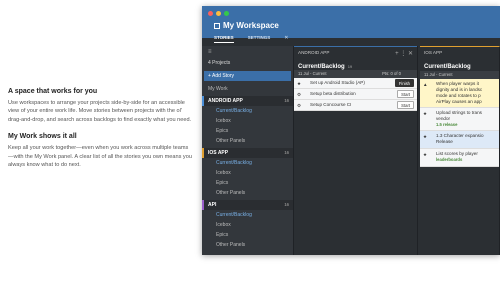 The height and width of the screenshot is (293, 500). What do you see at coordinates (259, 39) in the screenshot?
I see `tab-settings: SETTINGS` at bounding box center [259, 39].